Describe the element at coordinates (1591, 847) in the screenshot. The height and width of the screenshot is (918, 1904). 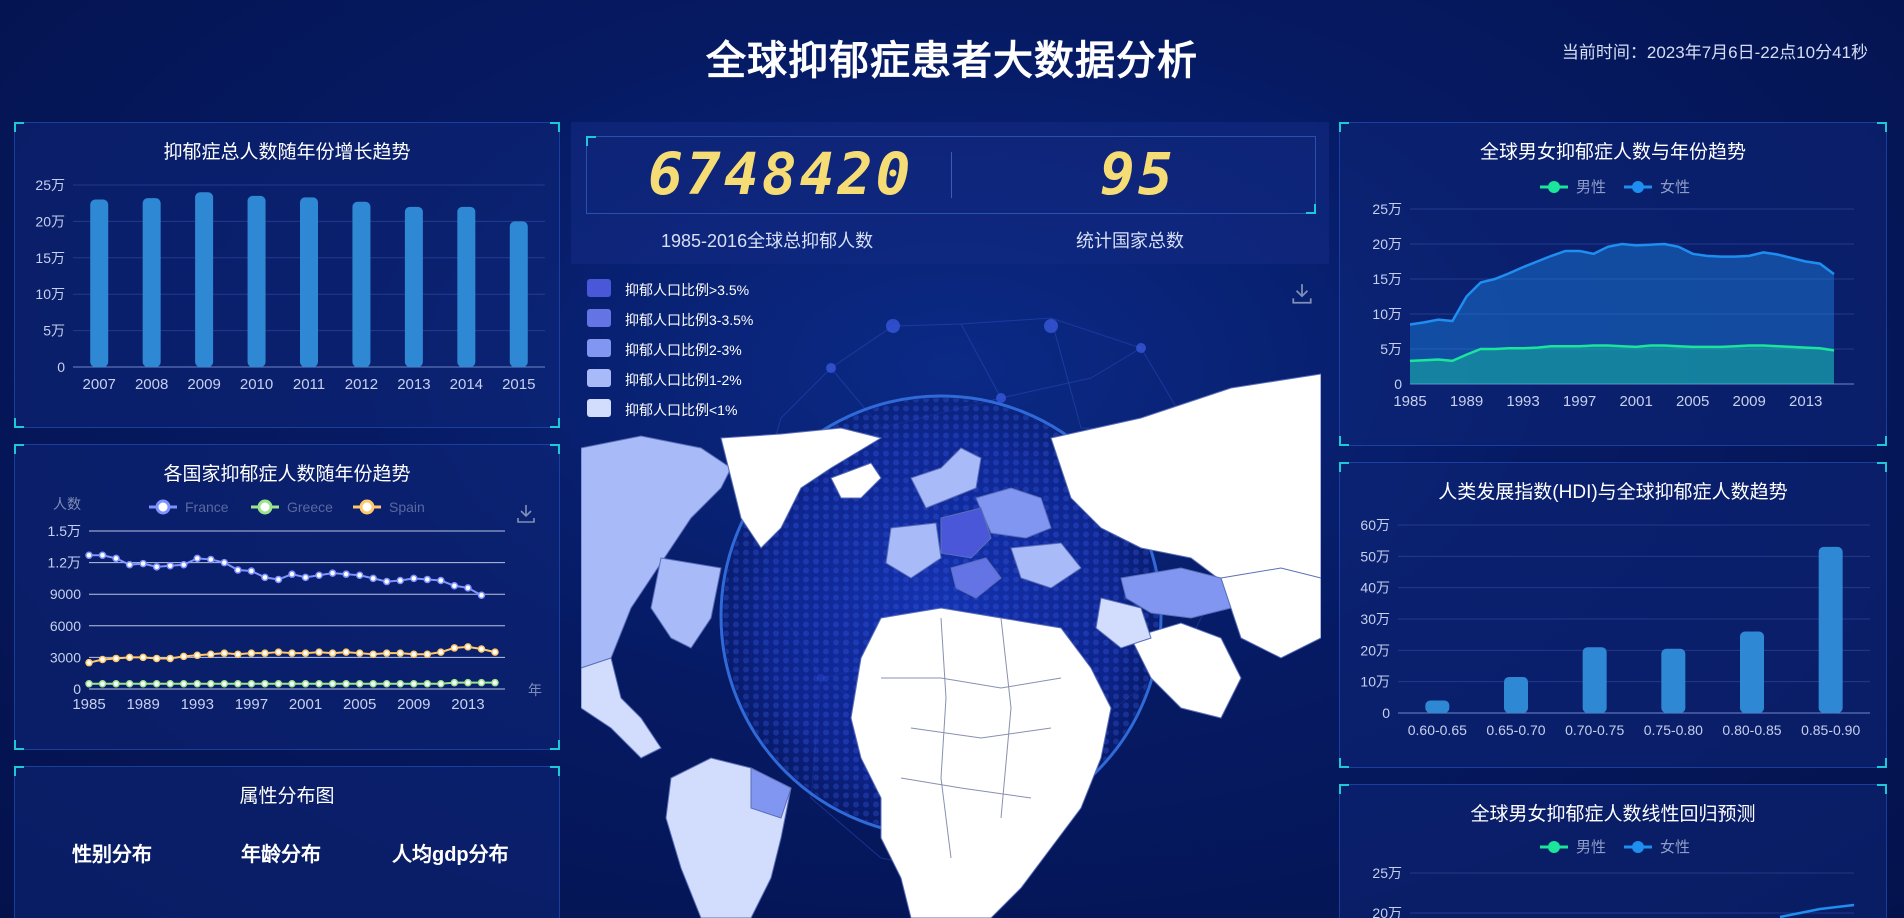
I see `legend-label: 男性` at that location.